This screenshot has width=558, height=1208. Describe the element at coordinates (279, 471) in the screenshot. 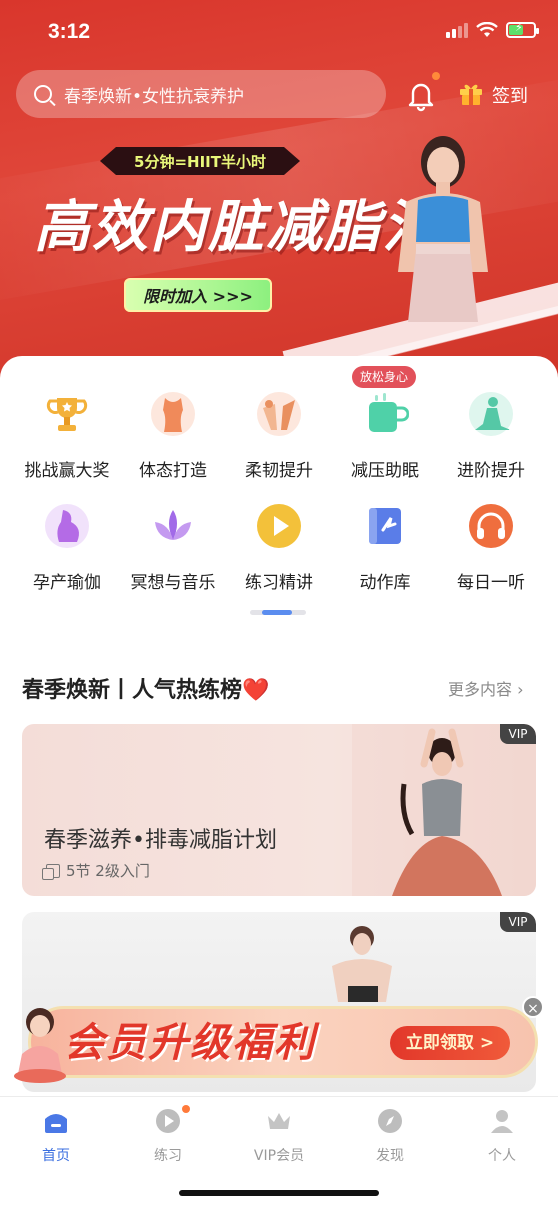

I see `category-label: 柔韧提升` at that location.